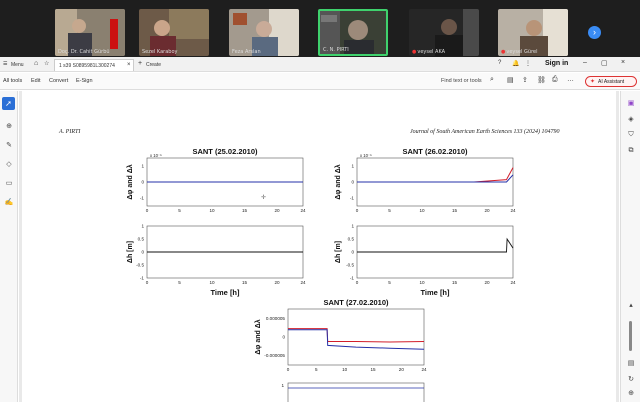  What do you see at coordinates (5, 64) in the screenshot?
I see `hamburger-menu-icon: ☰` at bounding box center [5, 64].